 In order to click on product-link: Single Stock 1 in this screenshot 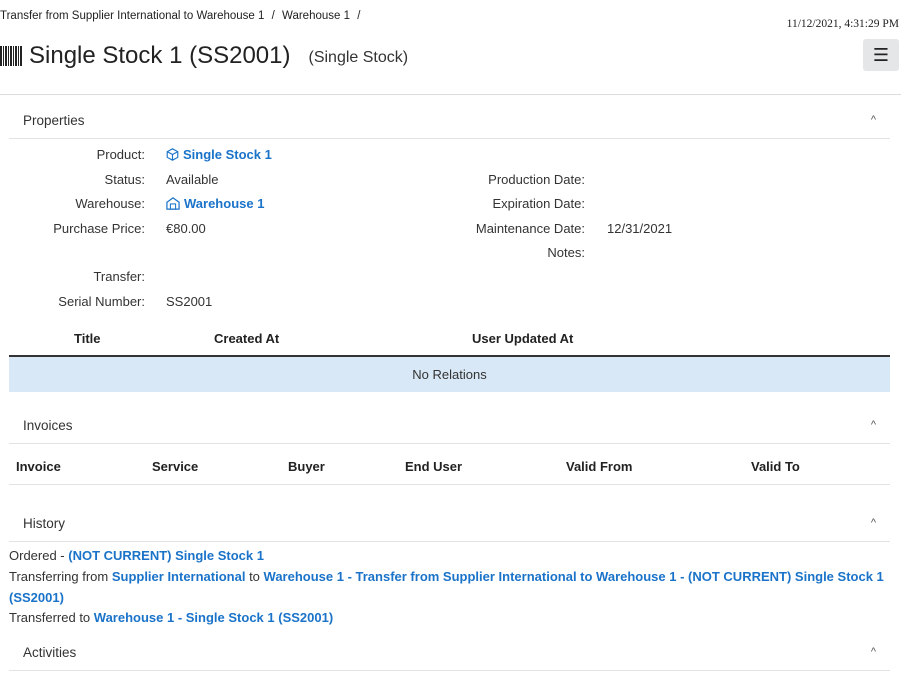, I will do `click(219, 154)`.